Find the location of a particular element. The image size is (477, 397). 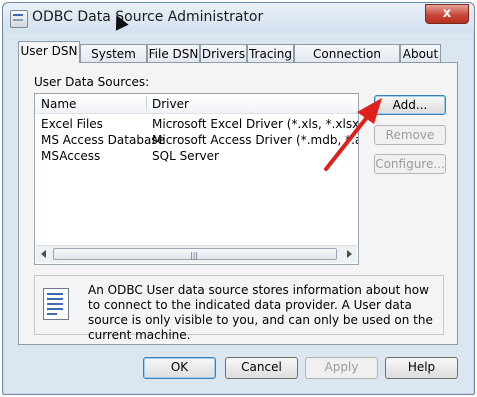

tab-user-dsn: User DSN is located at coordinates (49, 52).